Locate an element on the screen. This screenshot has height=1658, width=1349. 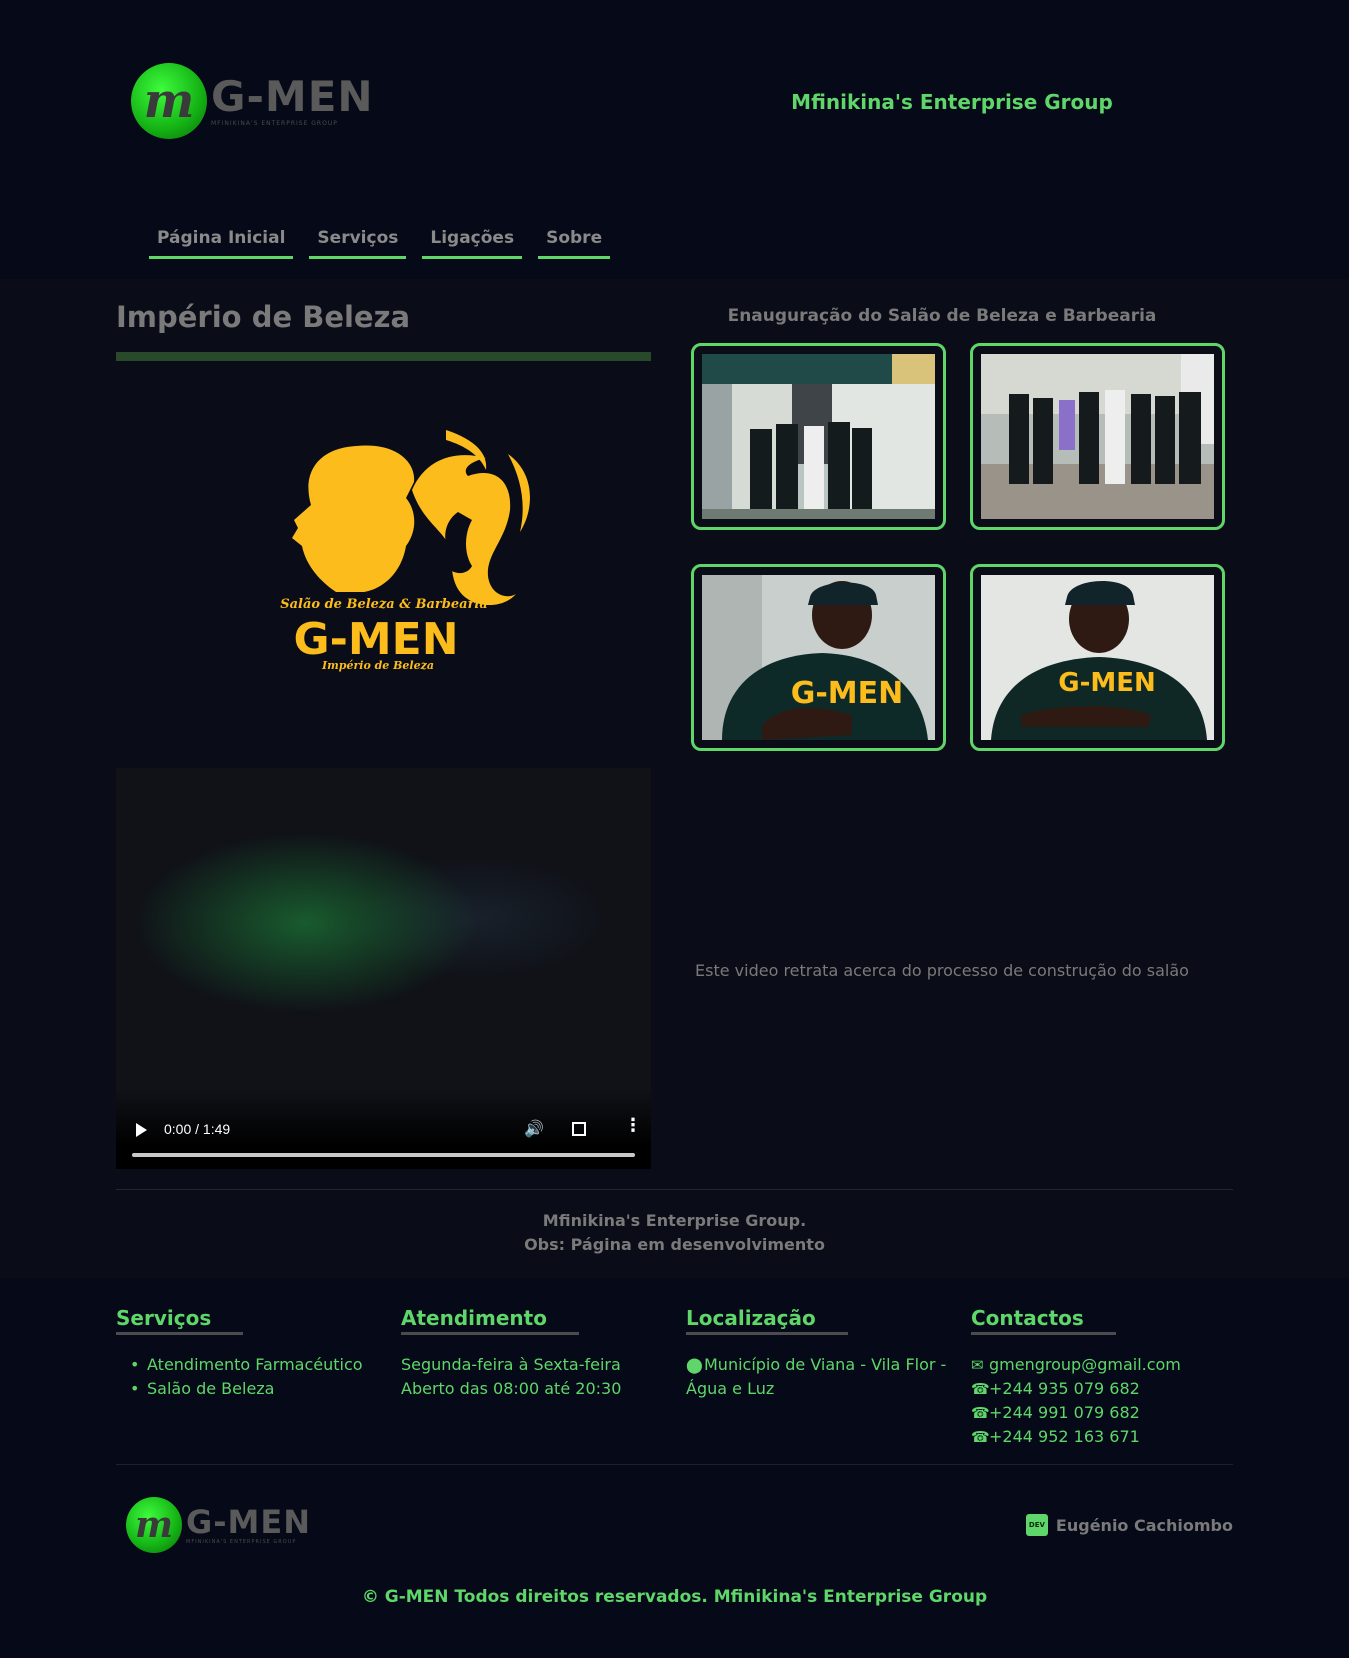
construction-video-player: 0:00 / 1:49 🔊 ⋮ is located at coordinates (383, 968).